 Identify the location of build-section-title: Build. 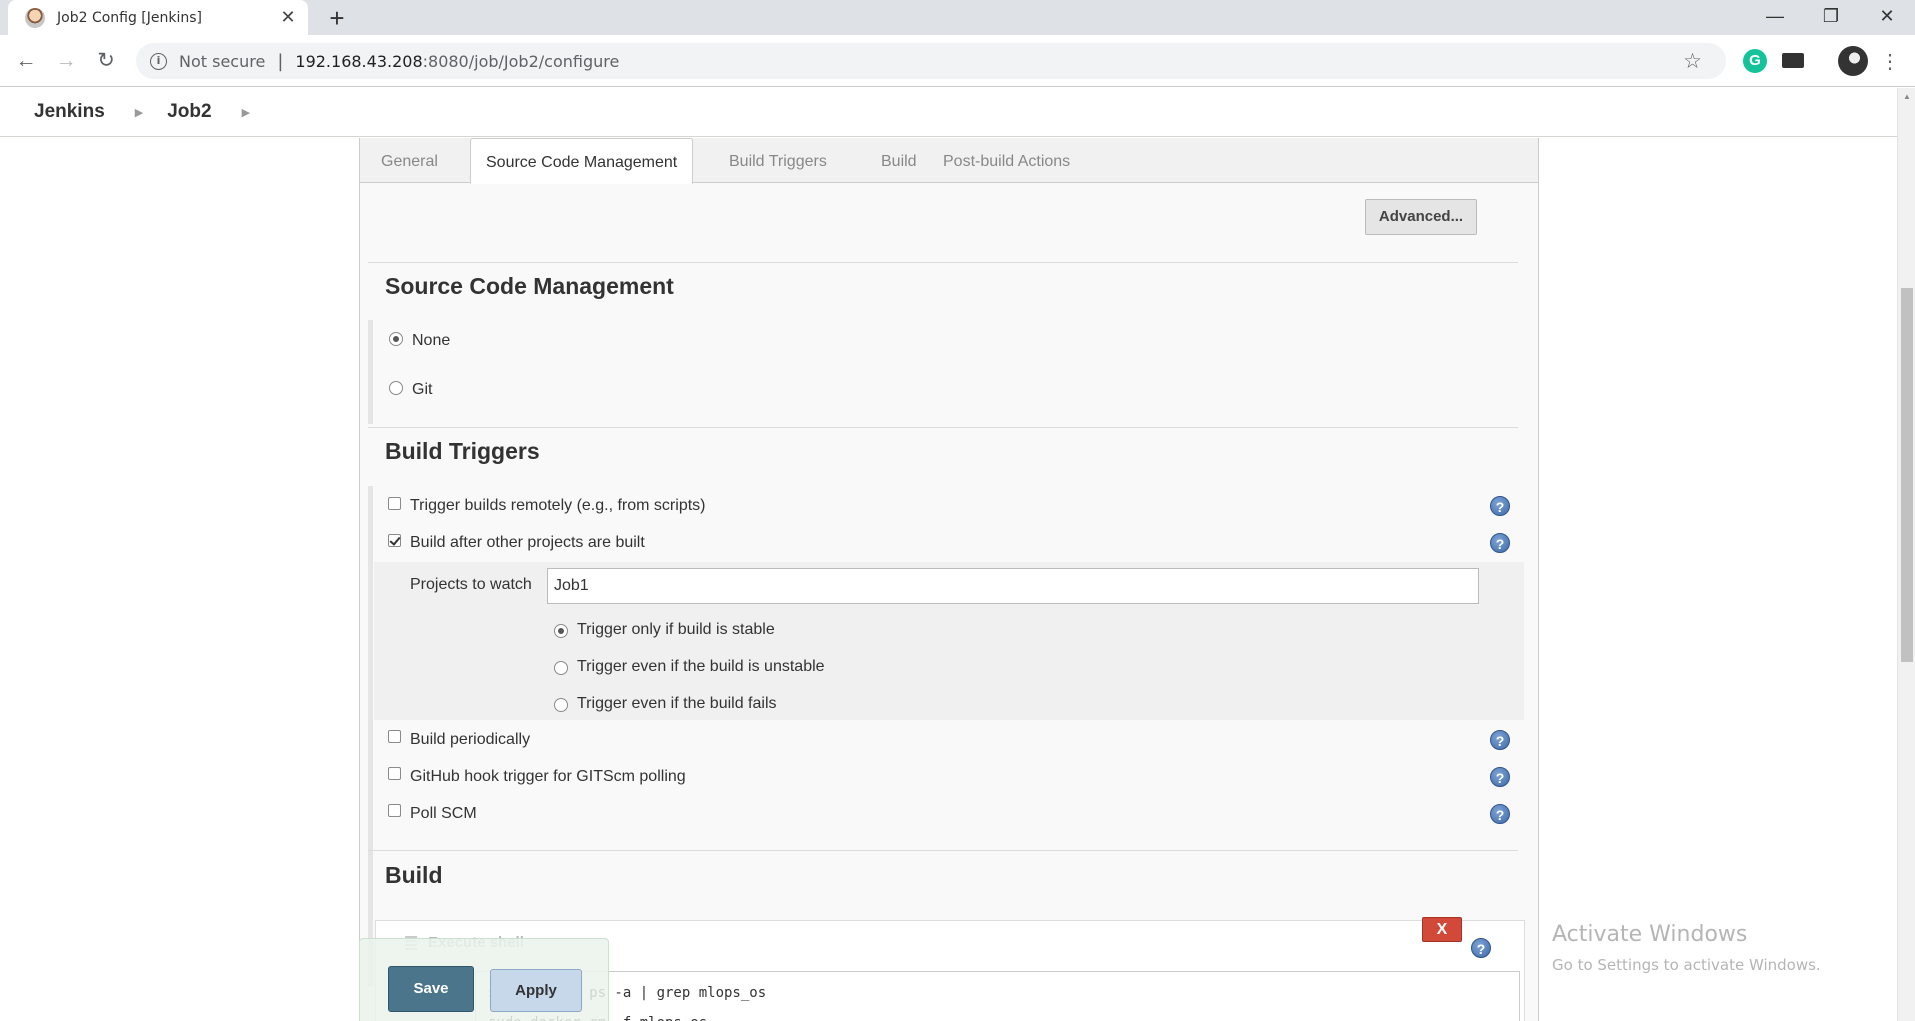
(414, 875).